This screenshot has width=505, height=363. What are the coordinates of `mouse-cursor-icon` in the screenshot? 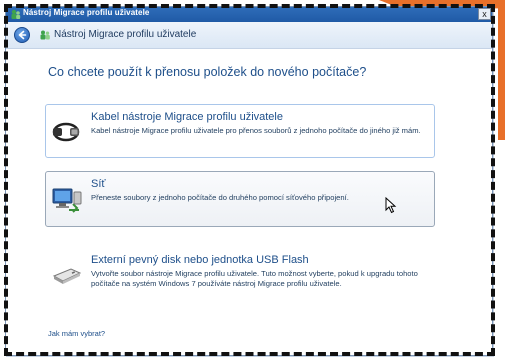 It's located at (391, 205).